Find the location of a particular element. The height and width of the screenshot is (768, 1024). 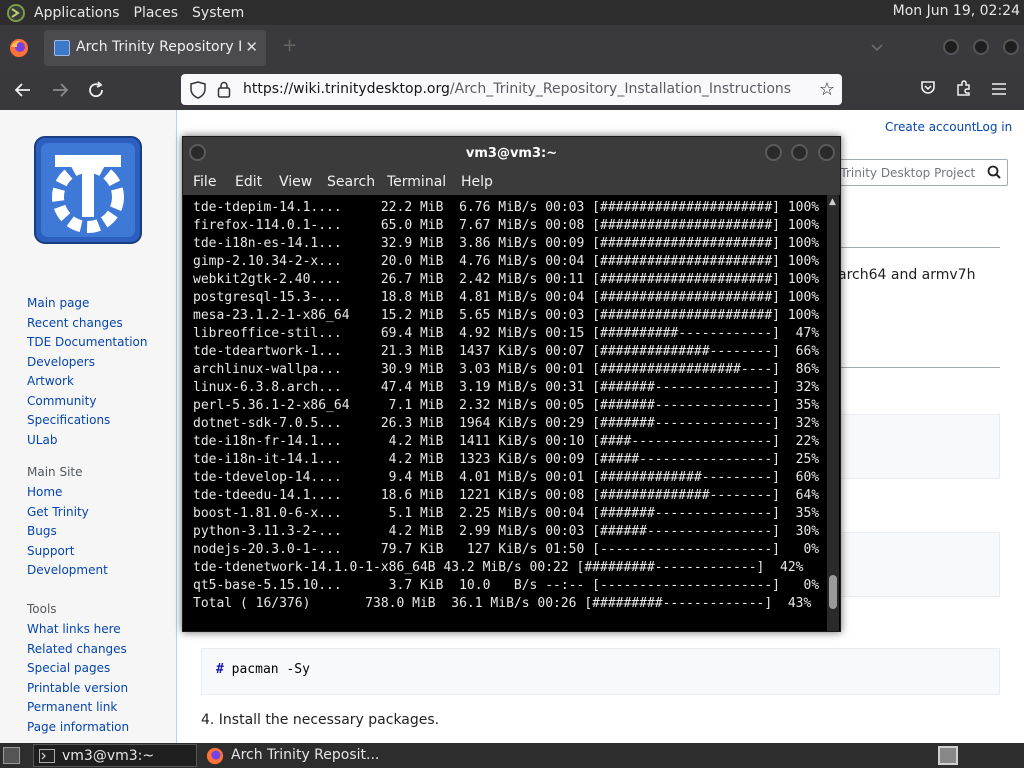

lock-icon is located at coordinates (224, 89).